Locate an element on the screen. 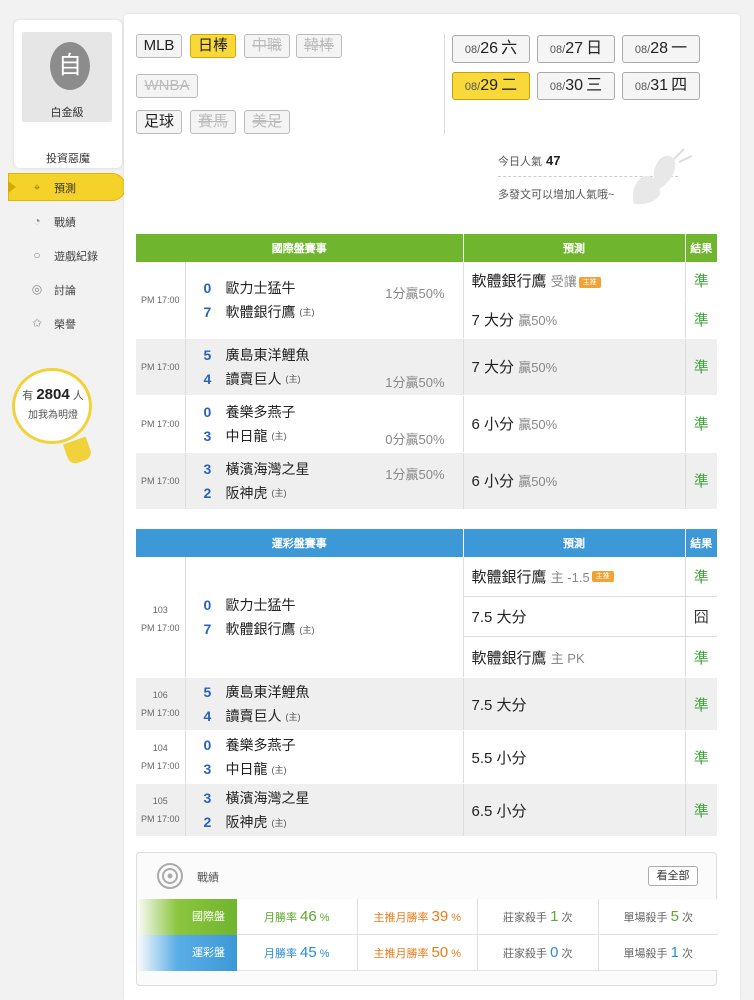 The width and height of the screenshot is (754, 1000). profile-card: 自 白金級 投資惡魔 is located at coordinates (68, 94).